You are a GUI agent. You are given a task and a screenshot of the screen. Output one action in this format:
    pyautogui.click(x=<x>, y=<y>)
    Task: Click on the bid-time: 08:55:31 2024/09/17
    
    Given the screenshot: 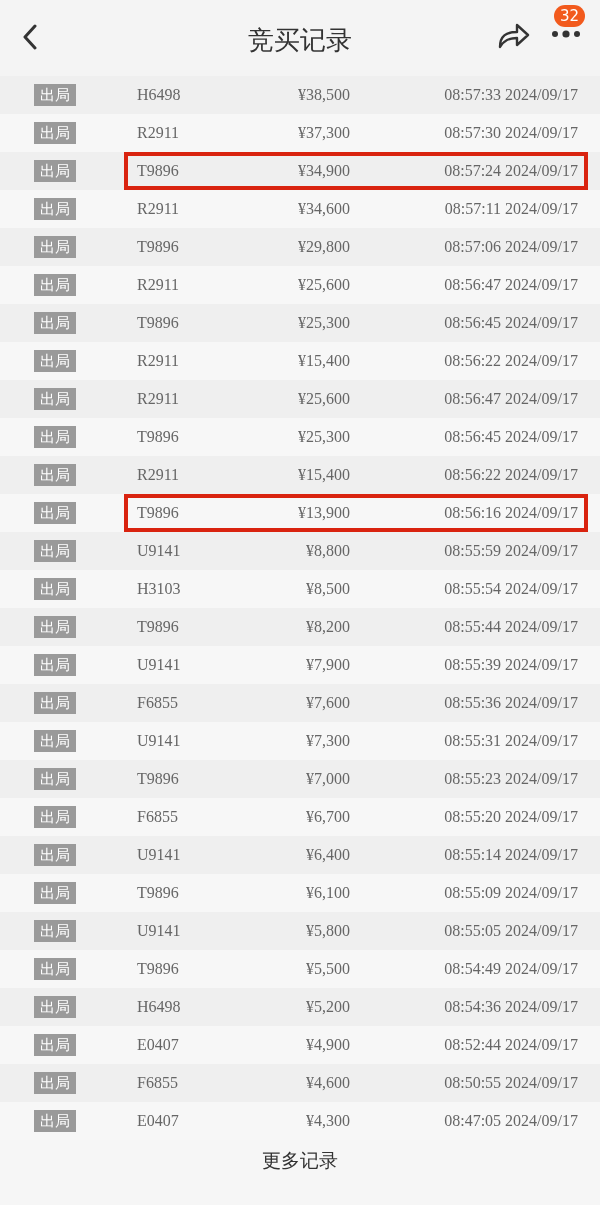 What is the action you would take?
    pyautogui.click(x=511, y=741)
    